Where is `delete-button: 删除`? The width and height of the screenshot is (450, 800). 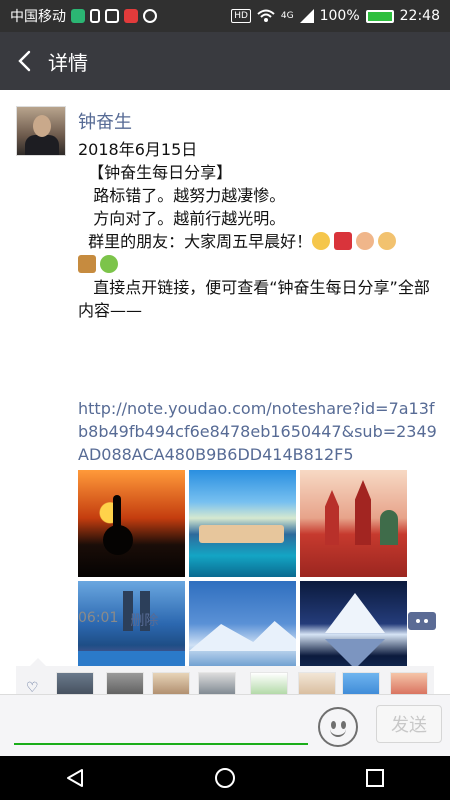 delete-button: 删除 is located at coordinates (144, 620).